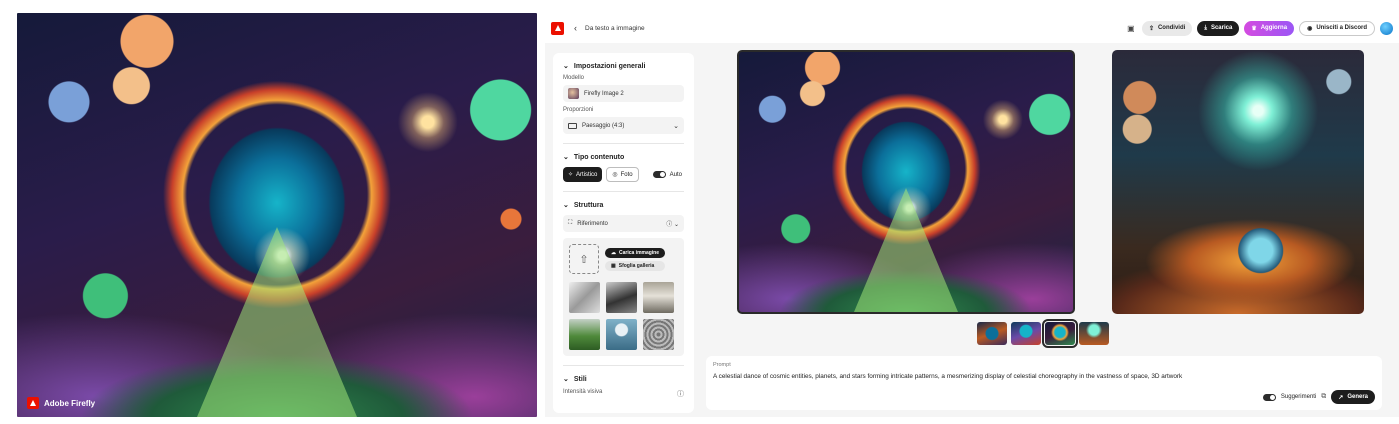 The width and height of the screenshot is (1399, 424). Describe the element at coordinates (604, 93) in the screenshot. I see `model-value: Firefly Image 2` at that location.